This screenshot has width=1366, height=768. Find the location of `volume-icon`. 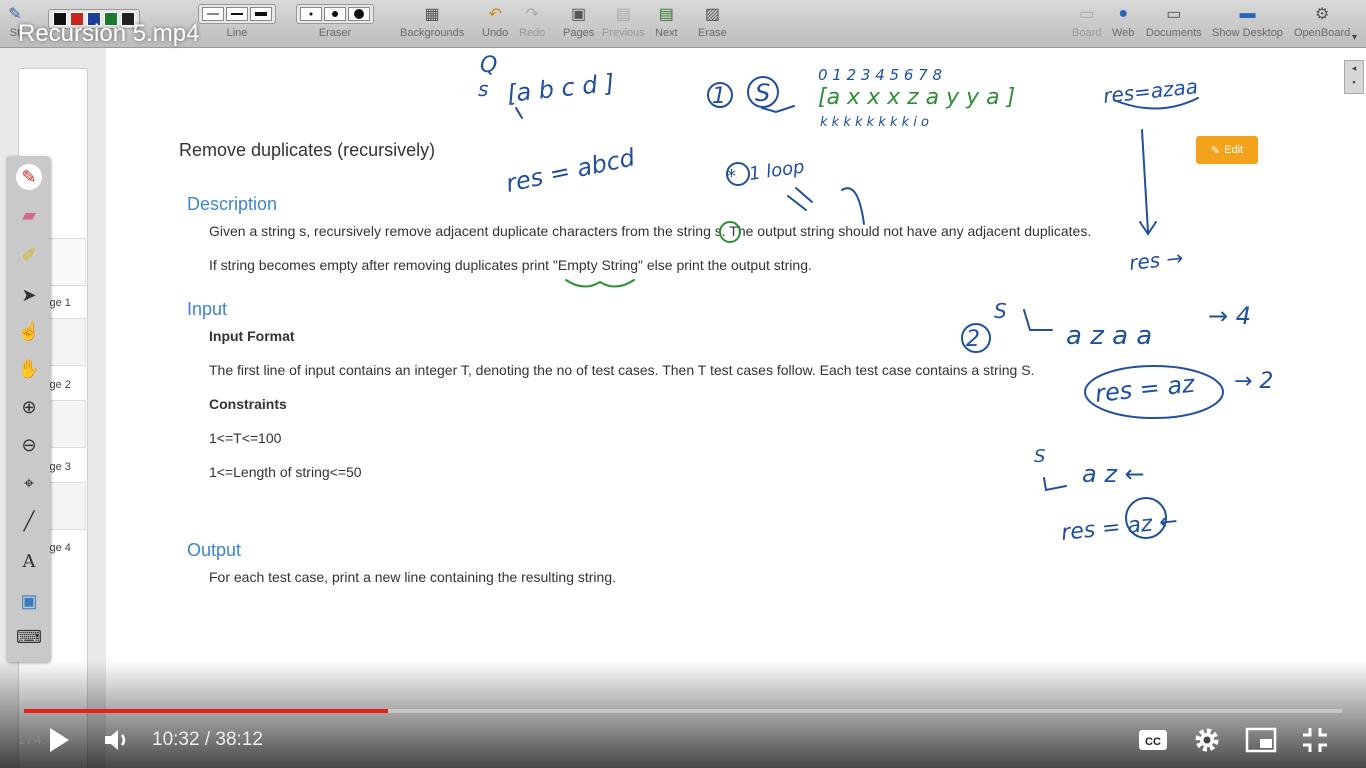

volume-icon is located at coordinates (115, 740).